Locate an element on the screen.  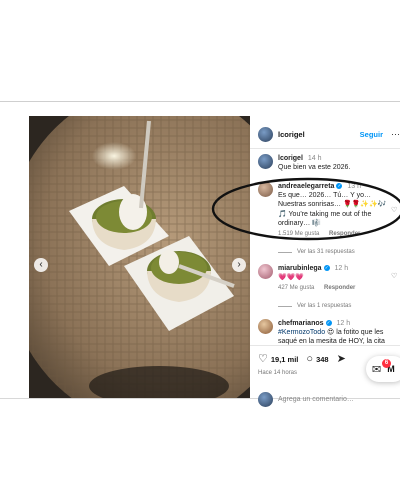
more-icon: ··· is located at coordinates (395, 134).